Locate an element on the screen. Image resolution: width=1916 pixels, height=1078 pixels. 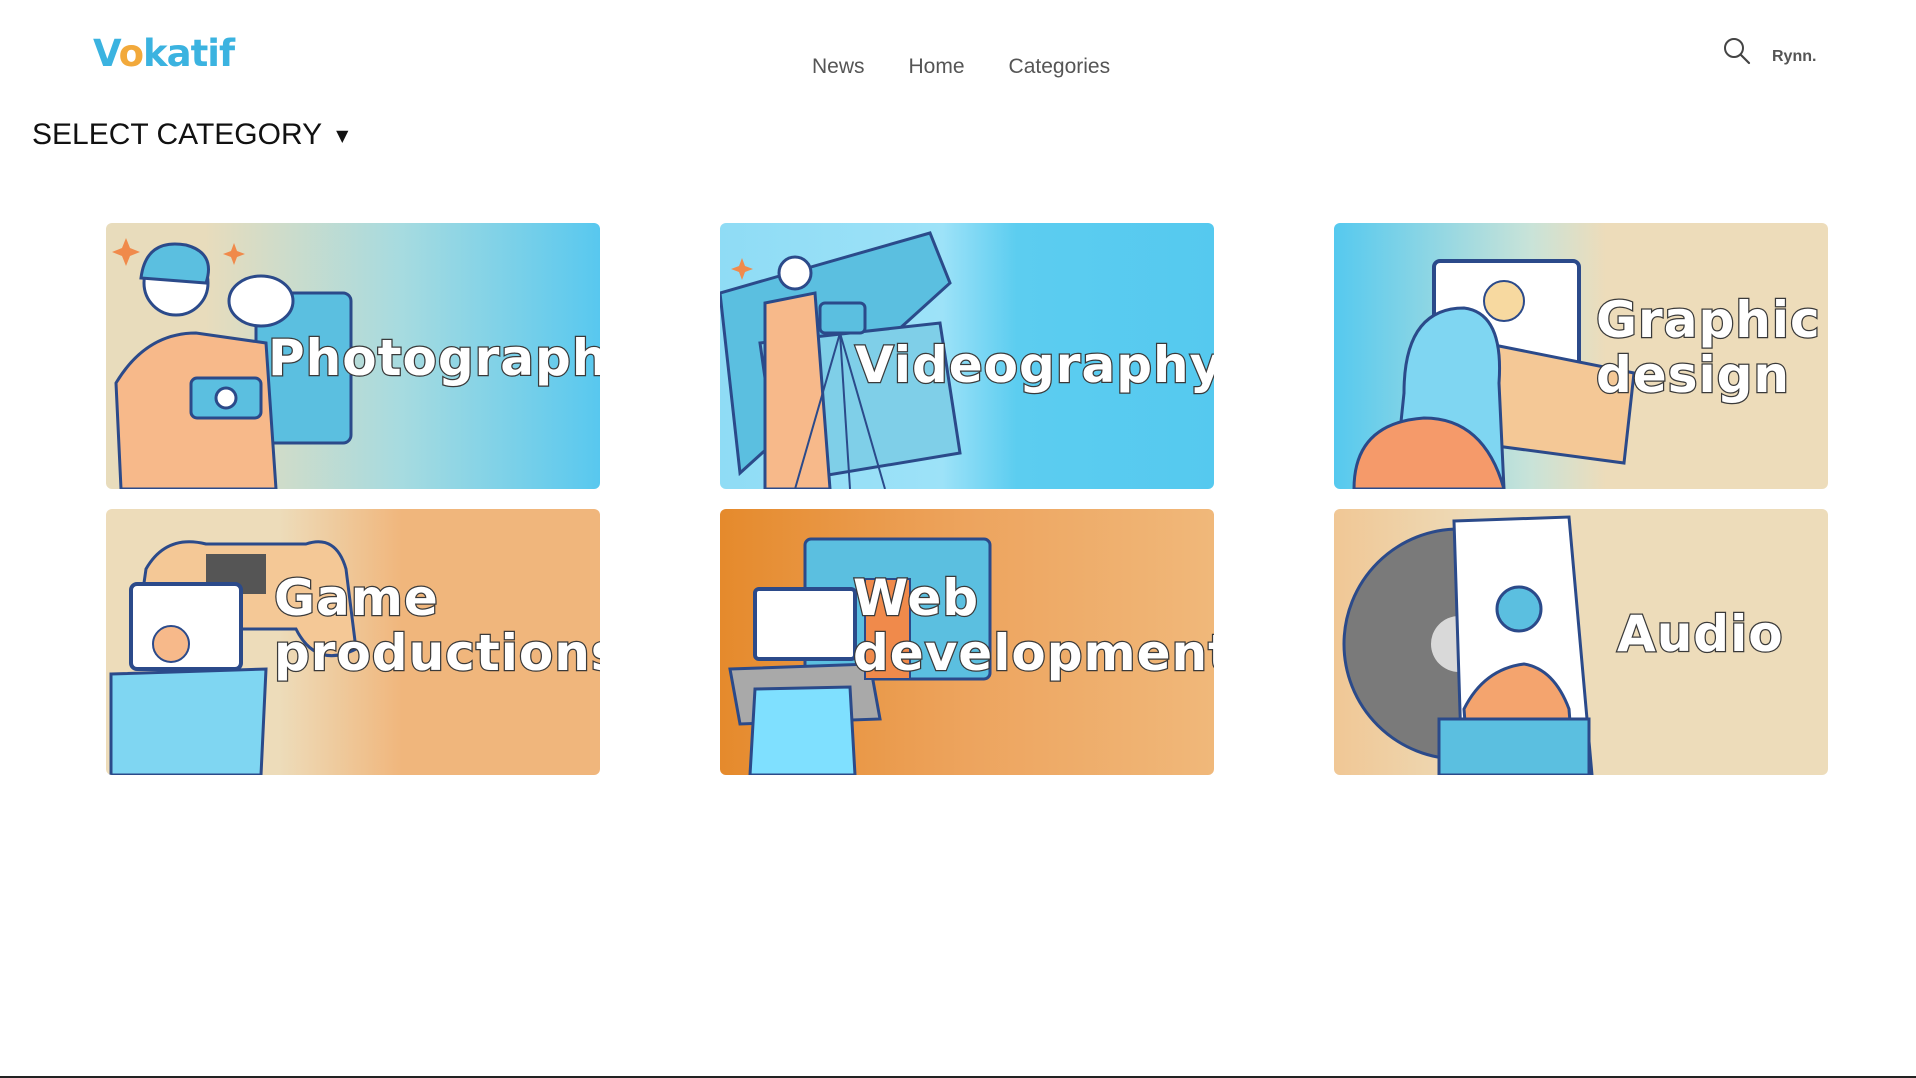
select-category-label: SELECT CATEGORY is located at coordinates (177, 134).